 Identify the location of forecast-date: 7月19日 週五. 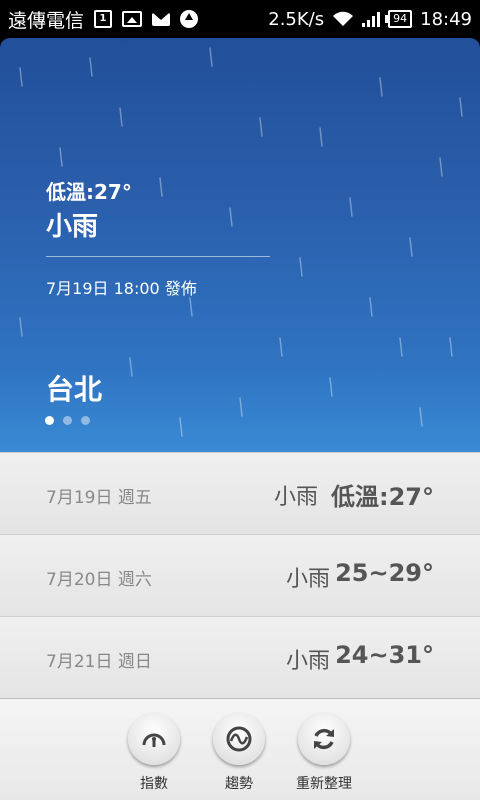
(99, 498).